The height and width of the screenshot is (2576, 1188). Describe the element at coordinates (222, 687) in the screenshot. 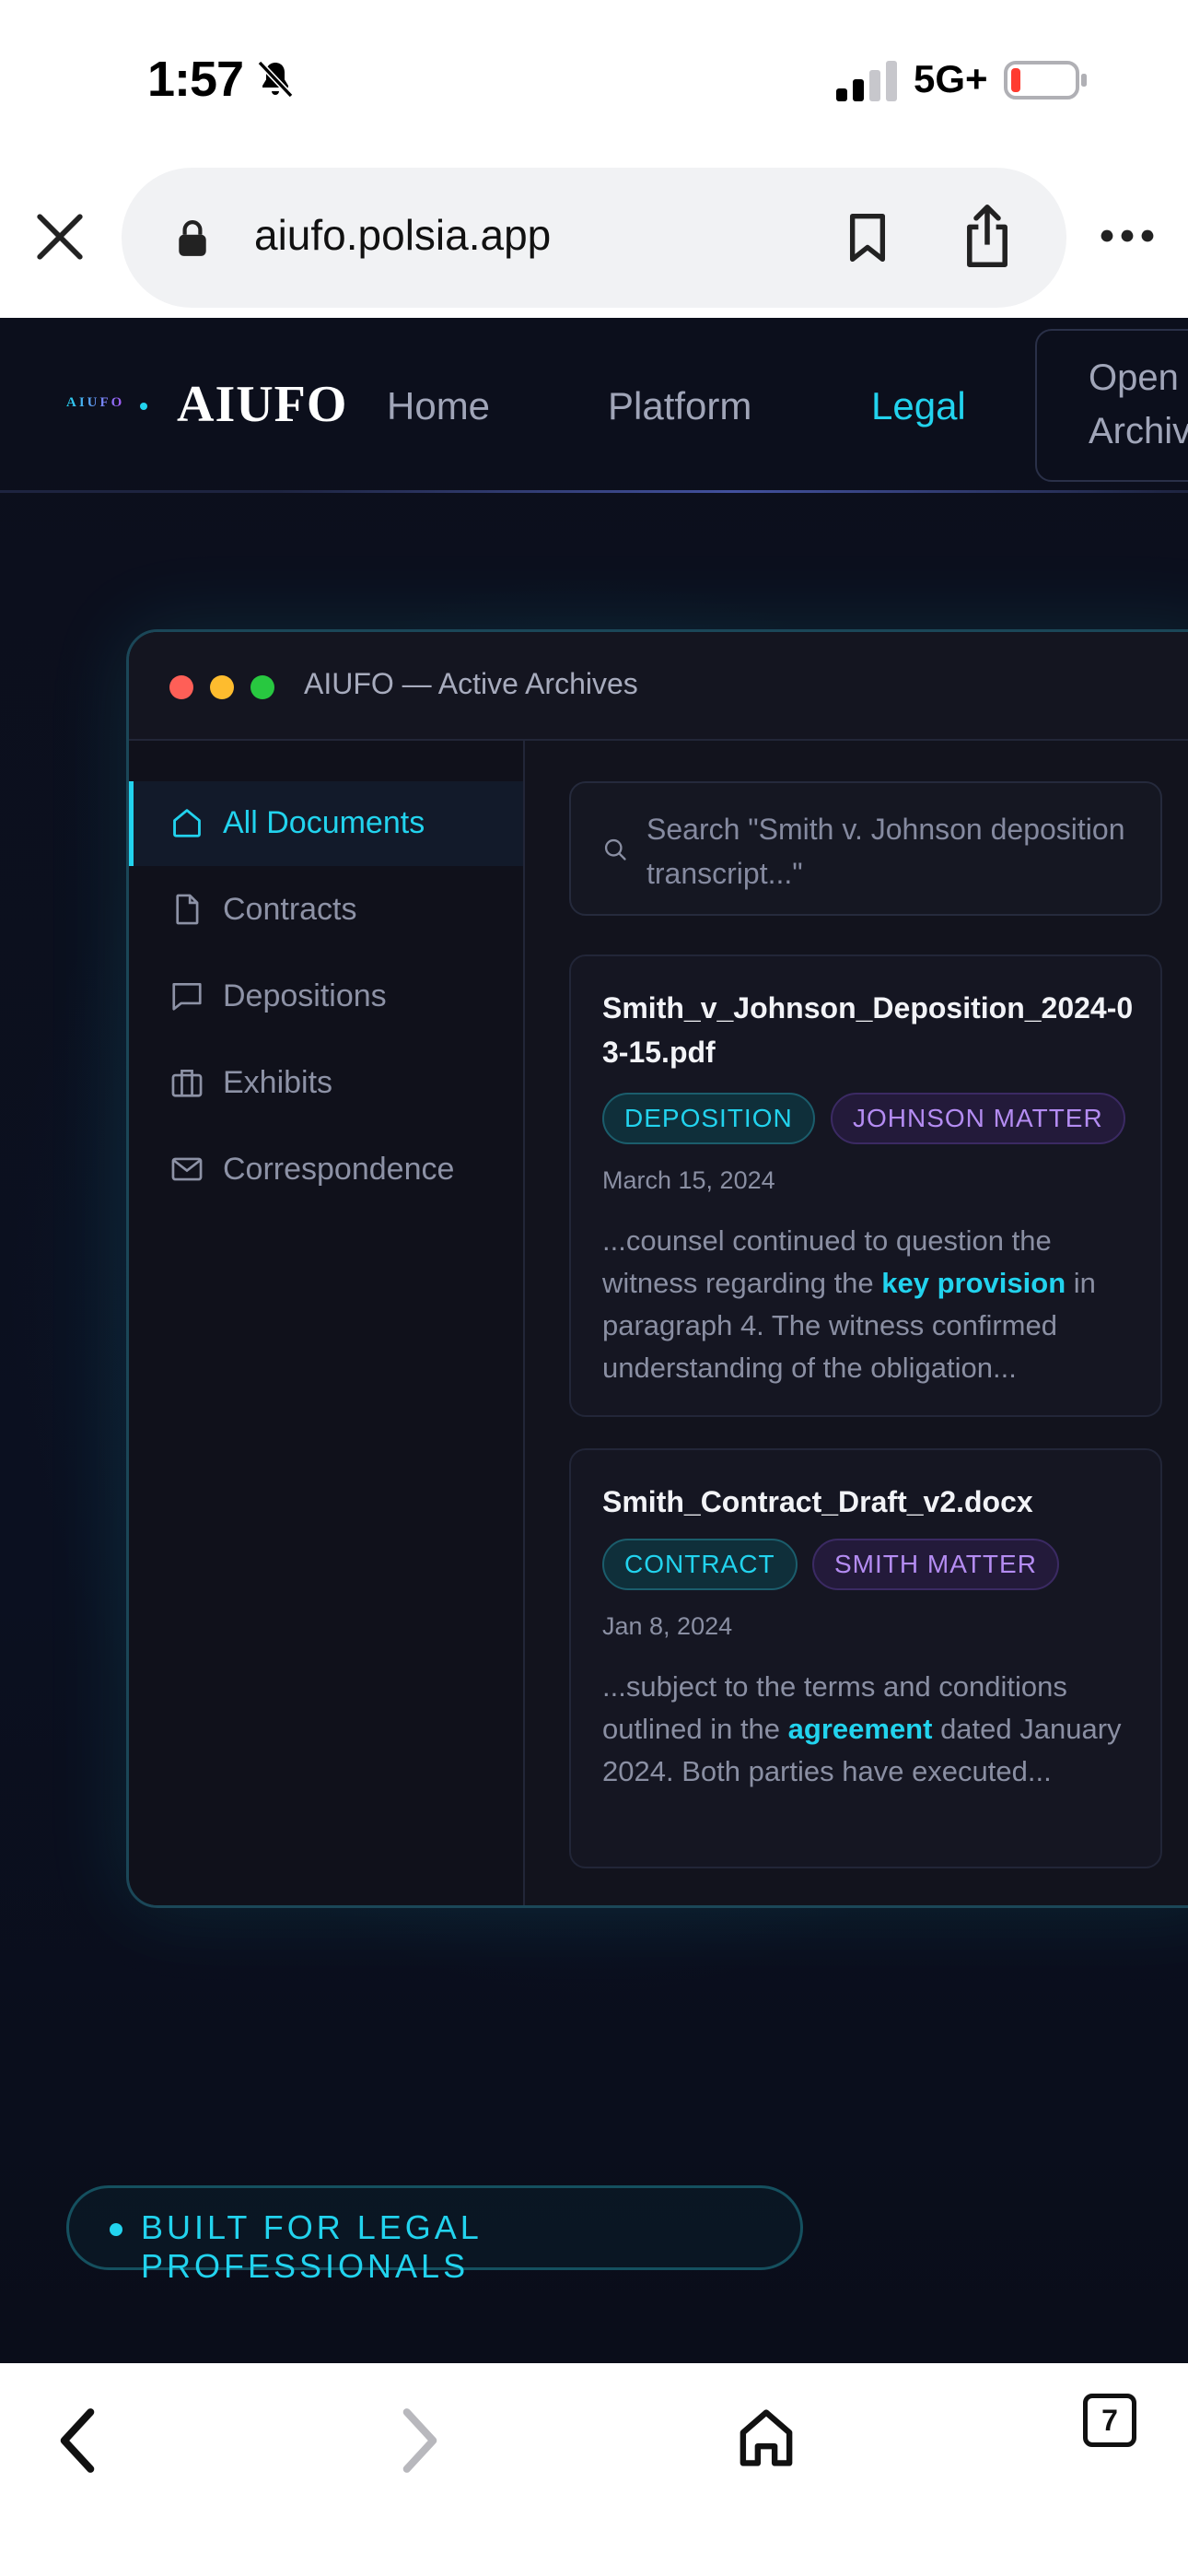

I see `window-minimize-dot` at that location.